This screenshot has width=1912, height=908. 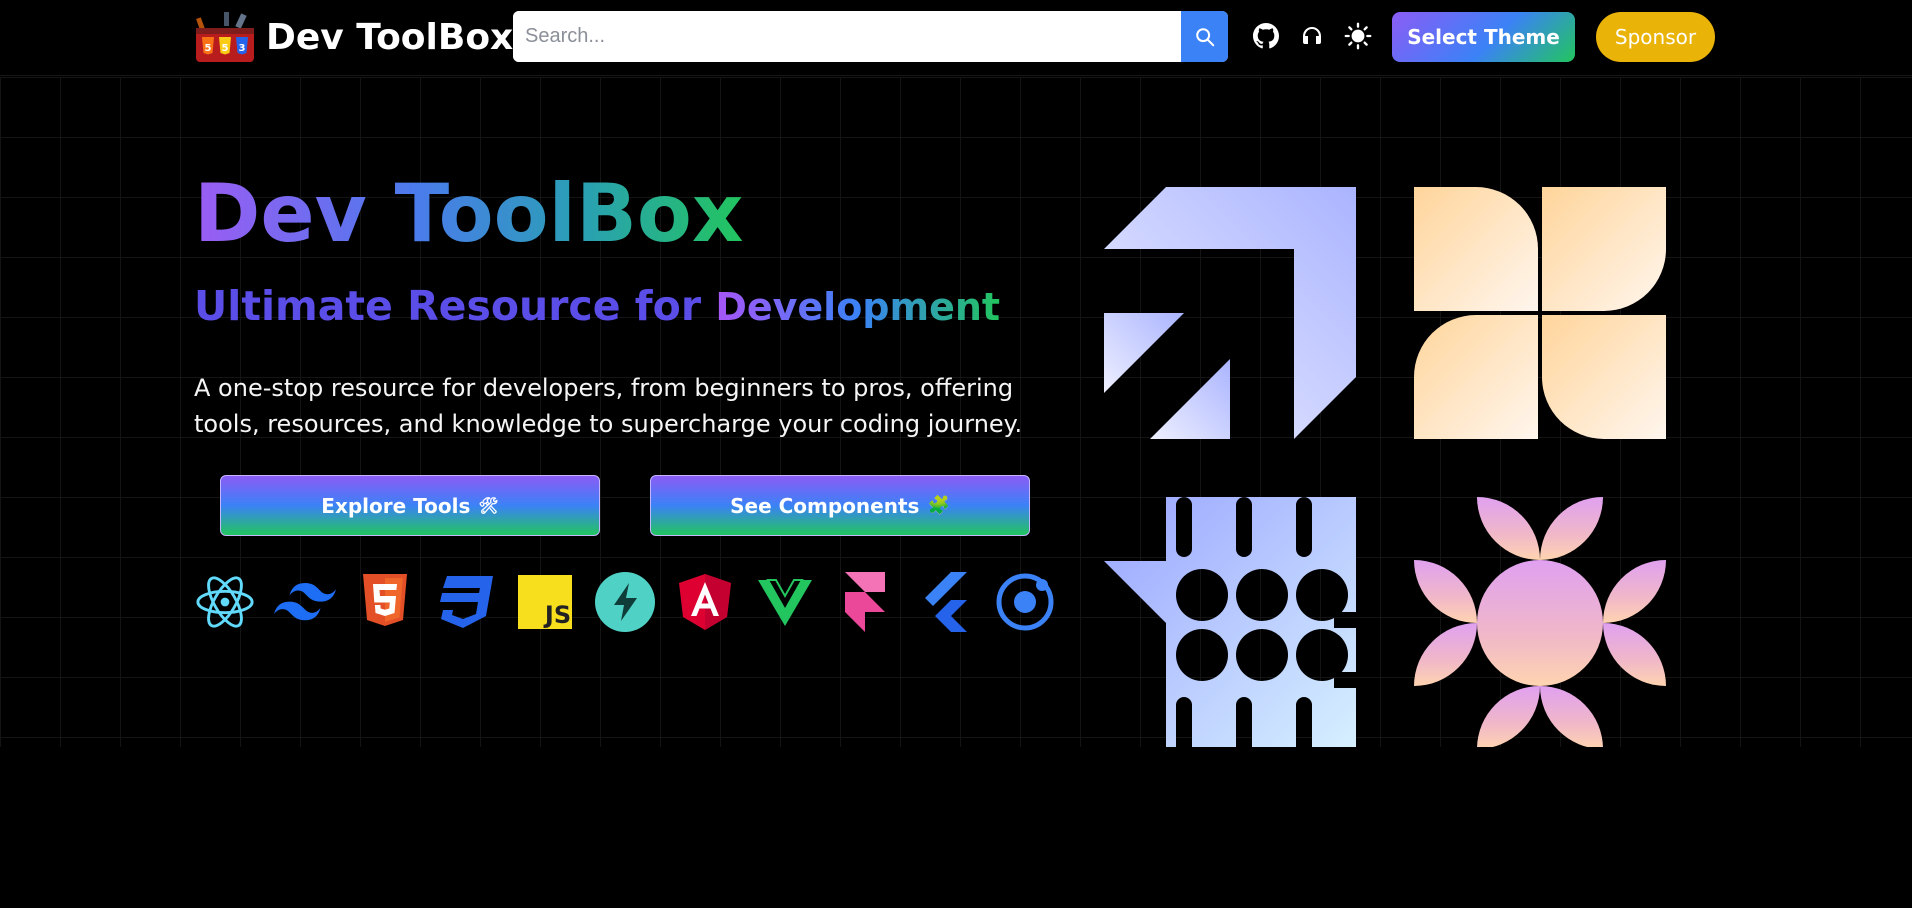 I want to click on search-input, so click(x=847, y=36).